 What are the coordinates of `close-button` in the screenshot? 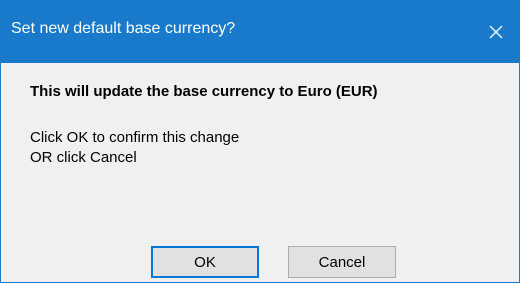 It's located at (496, 32).